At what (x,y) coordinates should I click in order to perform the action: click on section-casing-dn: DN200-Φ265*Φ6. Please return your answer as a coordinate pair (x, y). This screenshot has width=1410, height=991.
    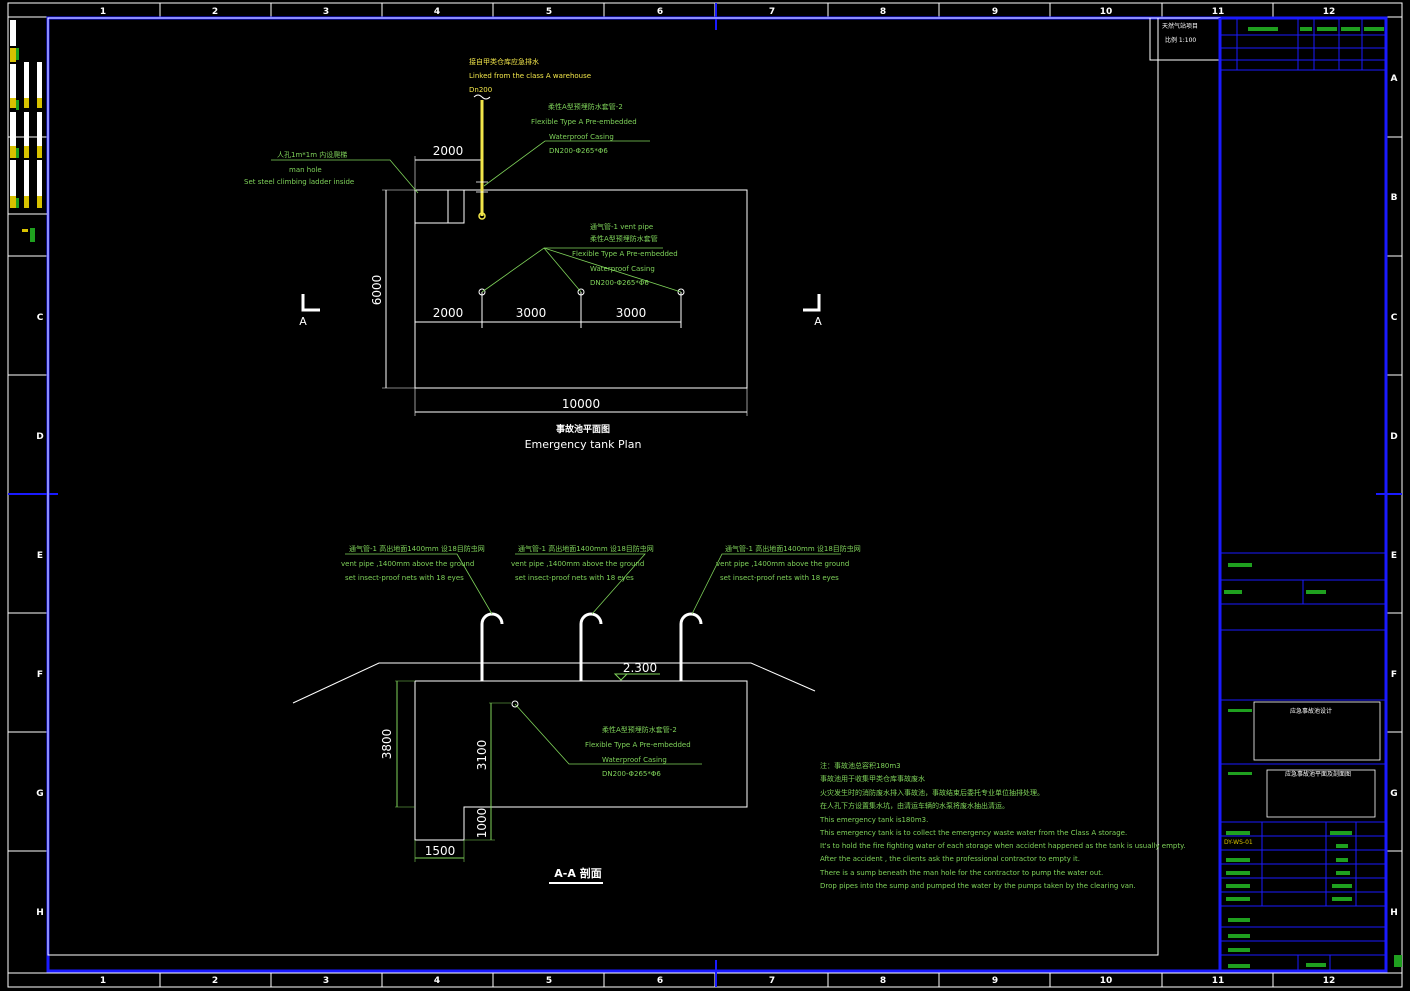
    Looking at the image, I should click on (631, 774).